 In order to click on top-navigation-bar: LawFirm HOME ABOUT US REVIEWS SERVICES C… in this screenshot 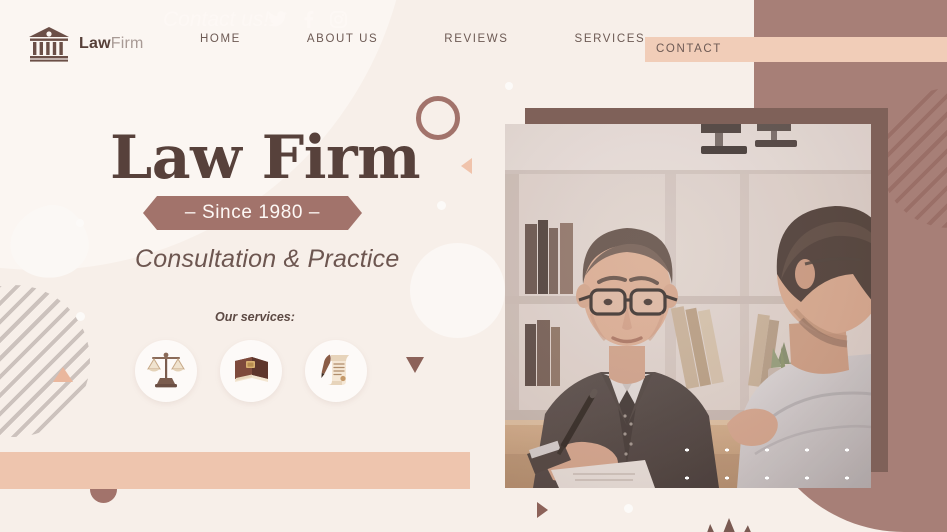, I will do `click(473, 39)`.